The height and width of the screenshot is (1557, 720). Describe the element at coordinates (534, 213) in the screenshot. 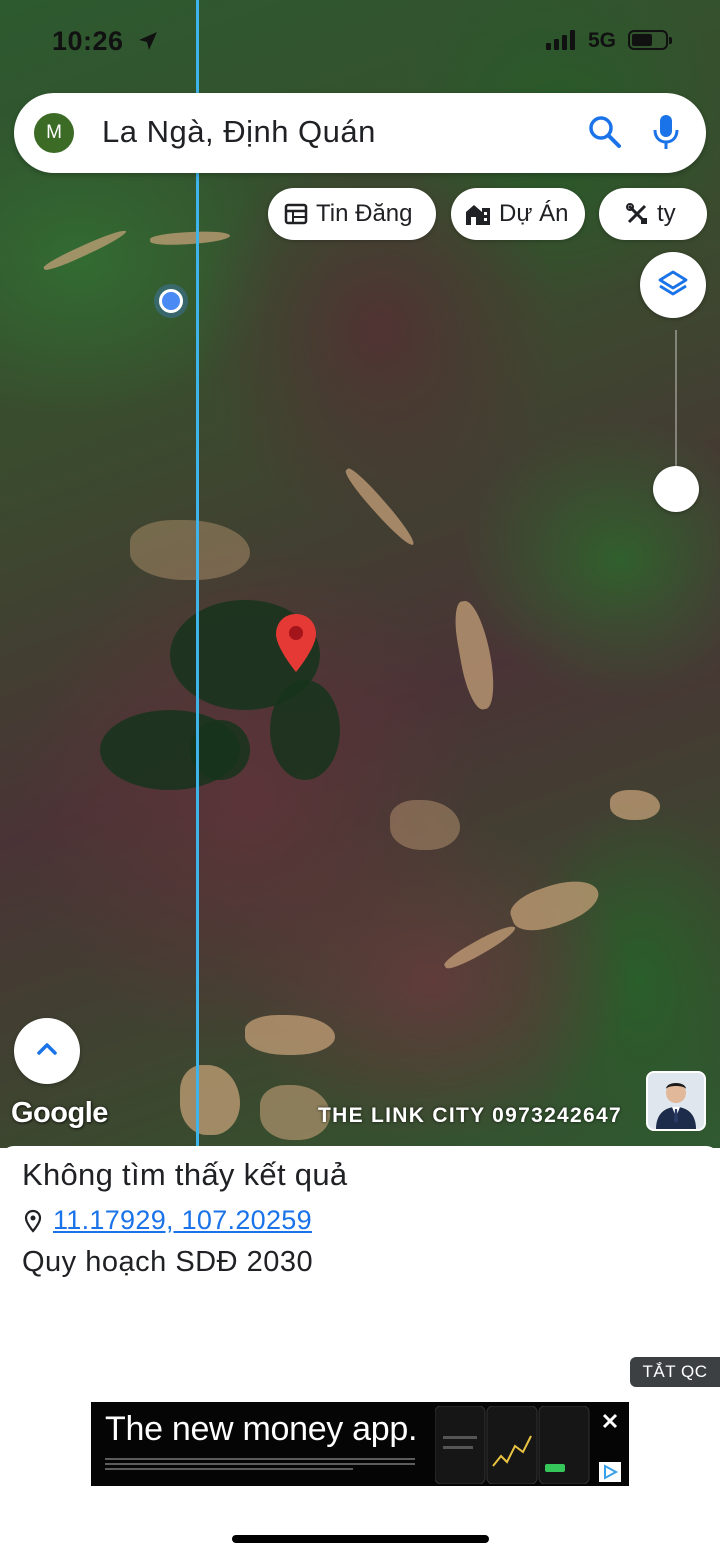

I see `chip-label: Dự Án` at that location.